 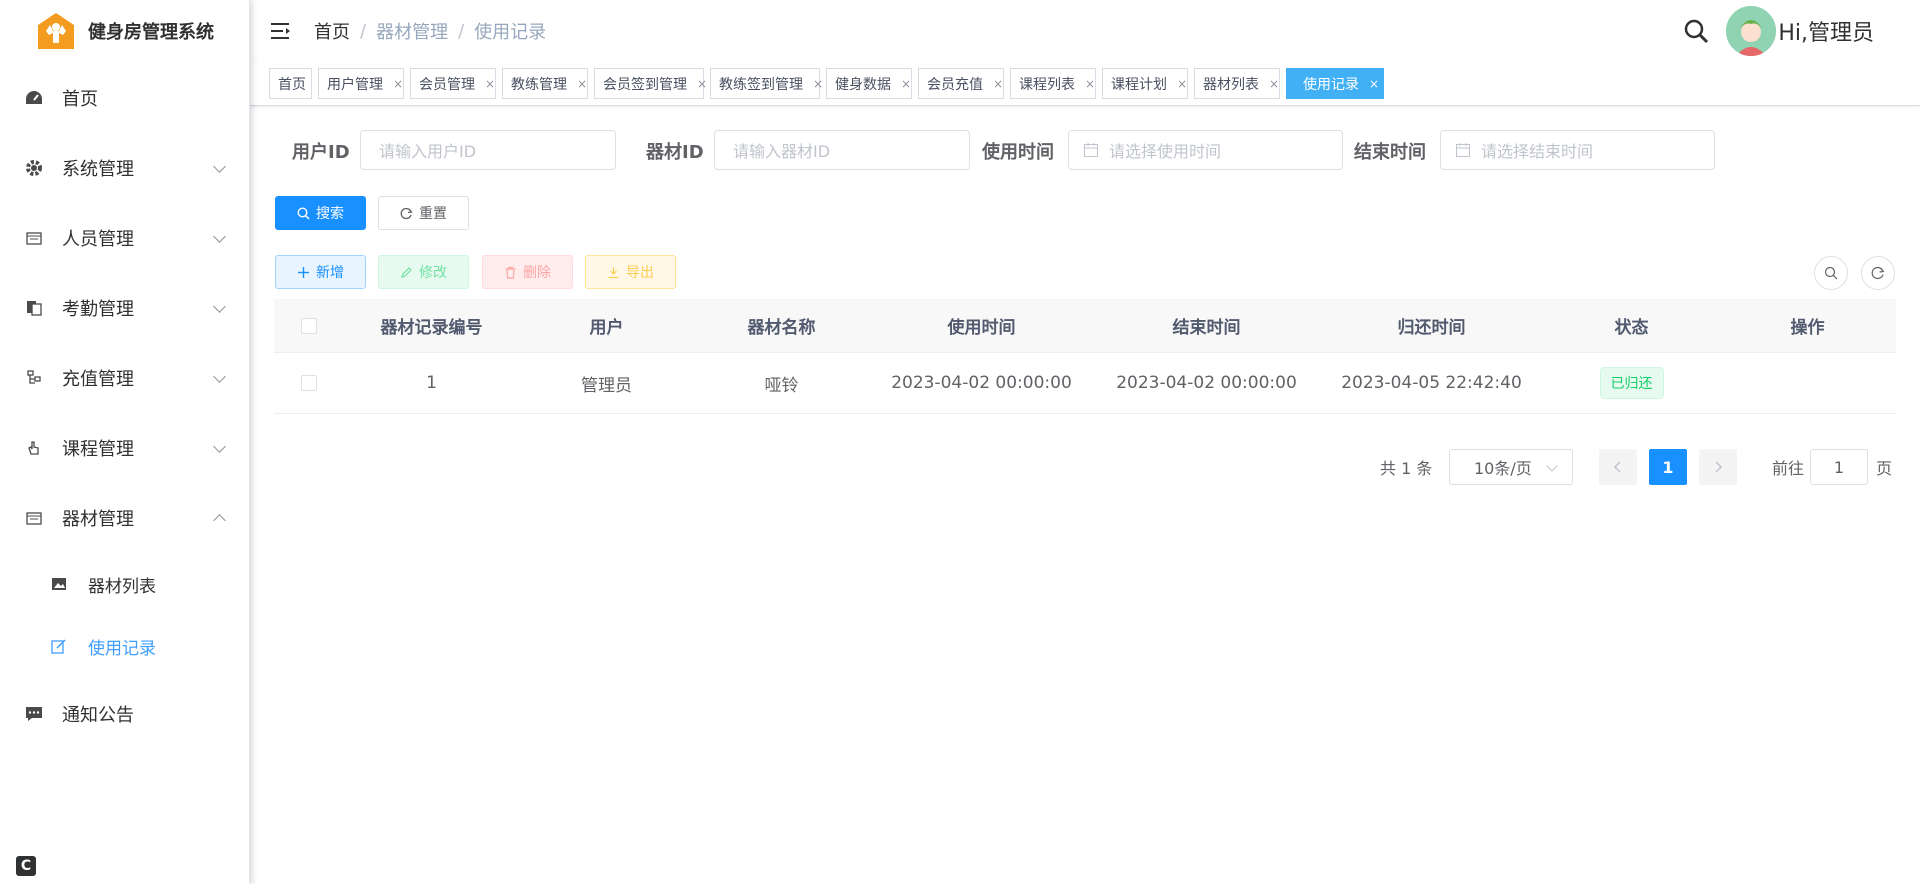 I want to click on column-header: 结束时间, so click(x=1206, y=325).